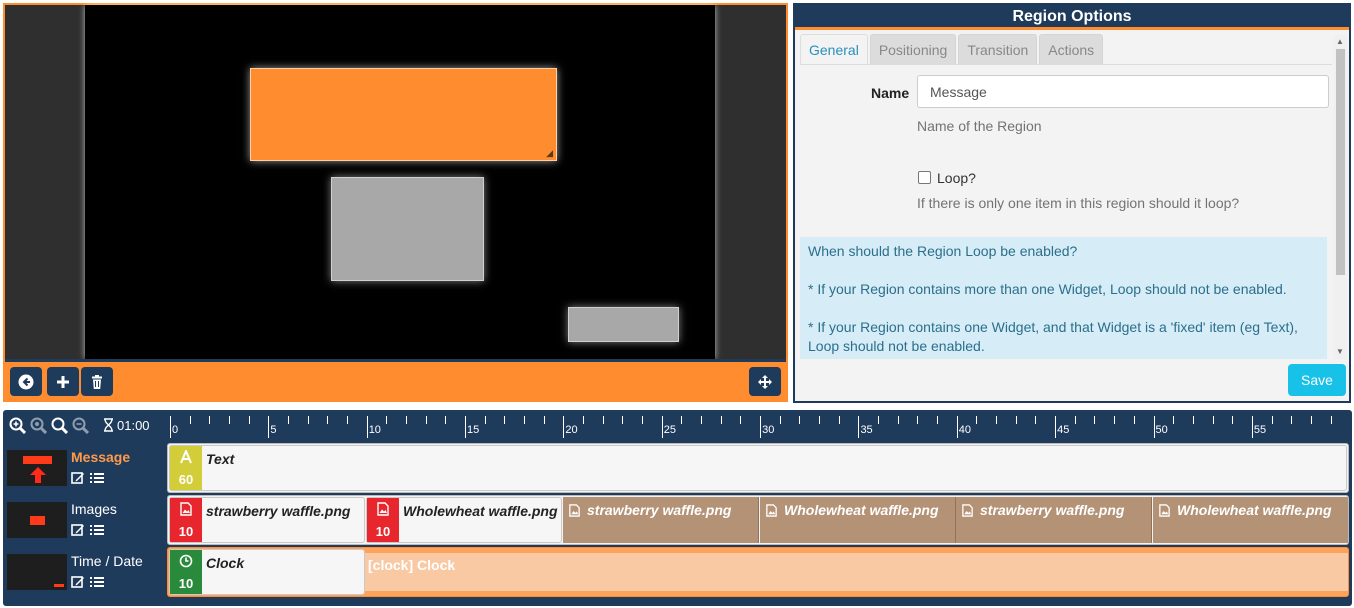 The height and width of the screenshot is (608, 1354). I want to click on options-scrollbar: ▲ ▼, so click(1340, 197).